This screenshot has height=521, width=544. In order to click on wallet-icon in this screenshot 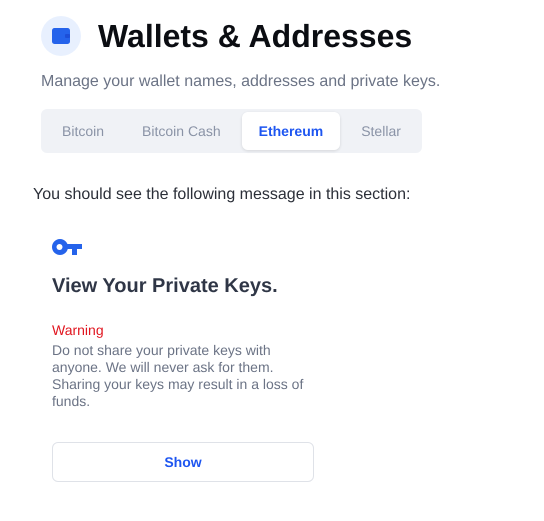, I will do `click(61, 36)`.